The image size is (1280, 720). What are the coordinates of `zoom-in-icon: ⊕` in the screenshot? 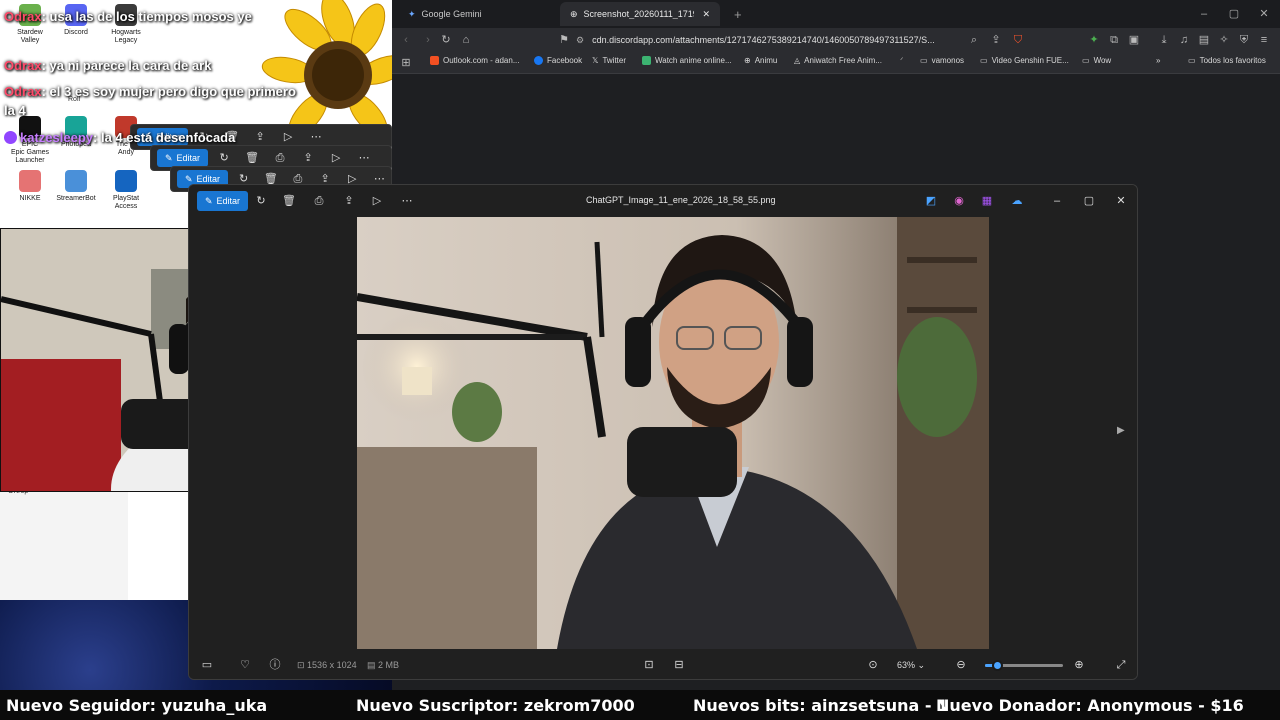 It's located at (1079, 665).